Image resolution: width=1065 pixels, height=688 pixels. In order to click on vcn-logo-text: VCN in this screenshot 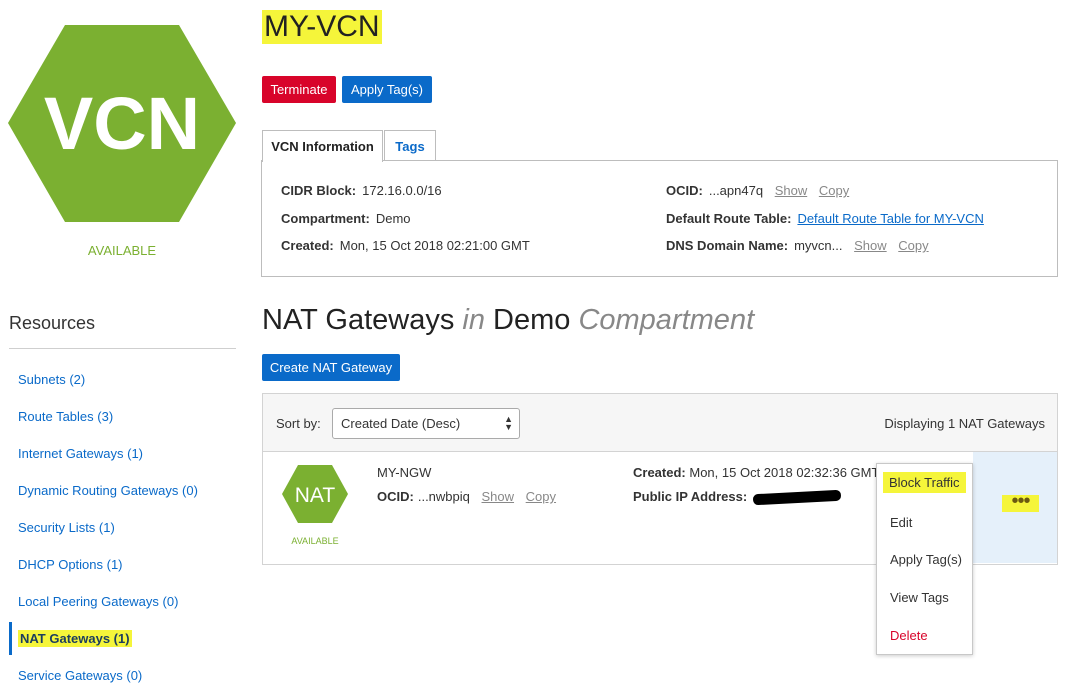, I will do `click(122, 123)`.